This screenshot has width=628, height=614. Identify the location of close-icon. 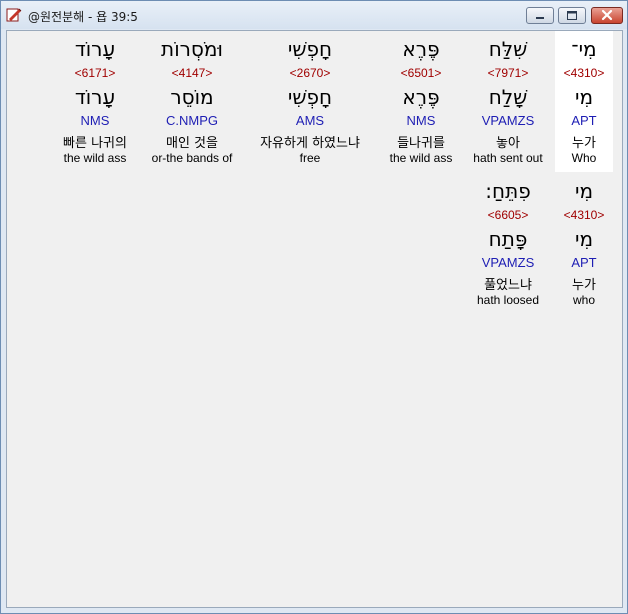
(607, 15).